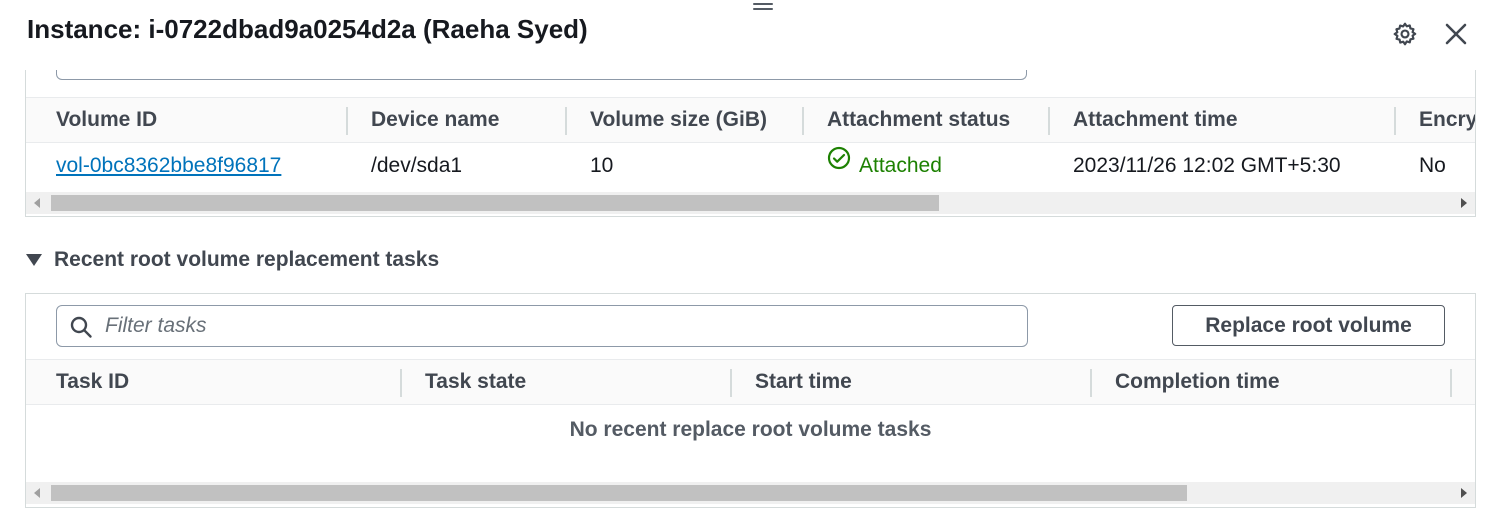  Describe the element at coordinates (1155, 120) in the screenshot. I see `column-header-attachment-time: Attachment time` at that location.